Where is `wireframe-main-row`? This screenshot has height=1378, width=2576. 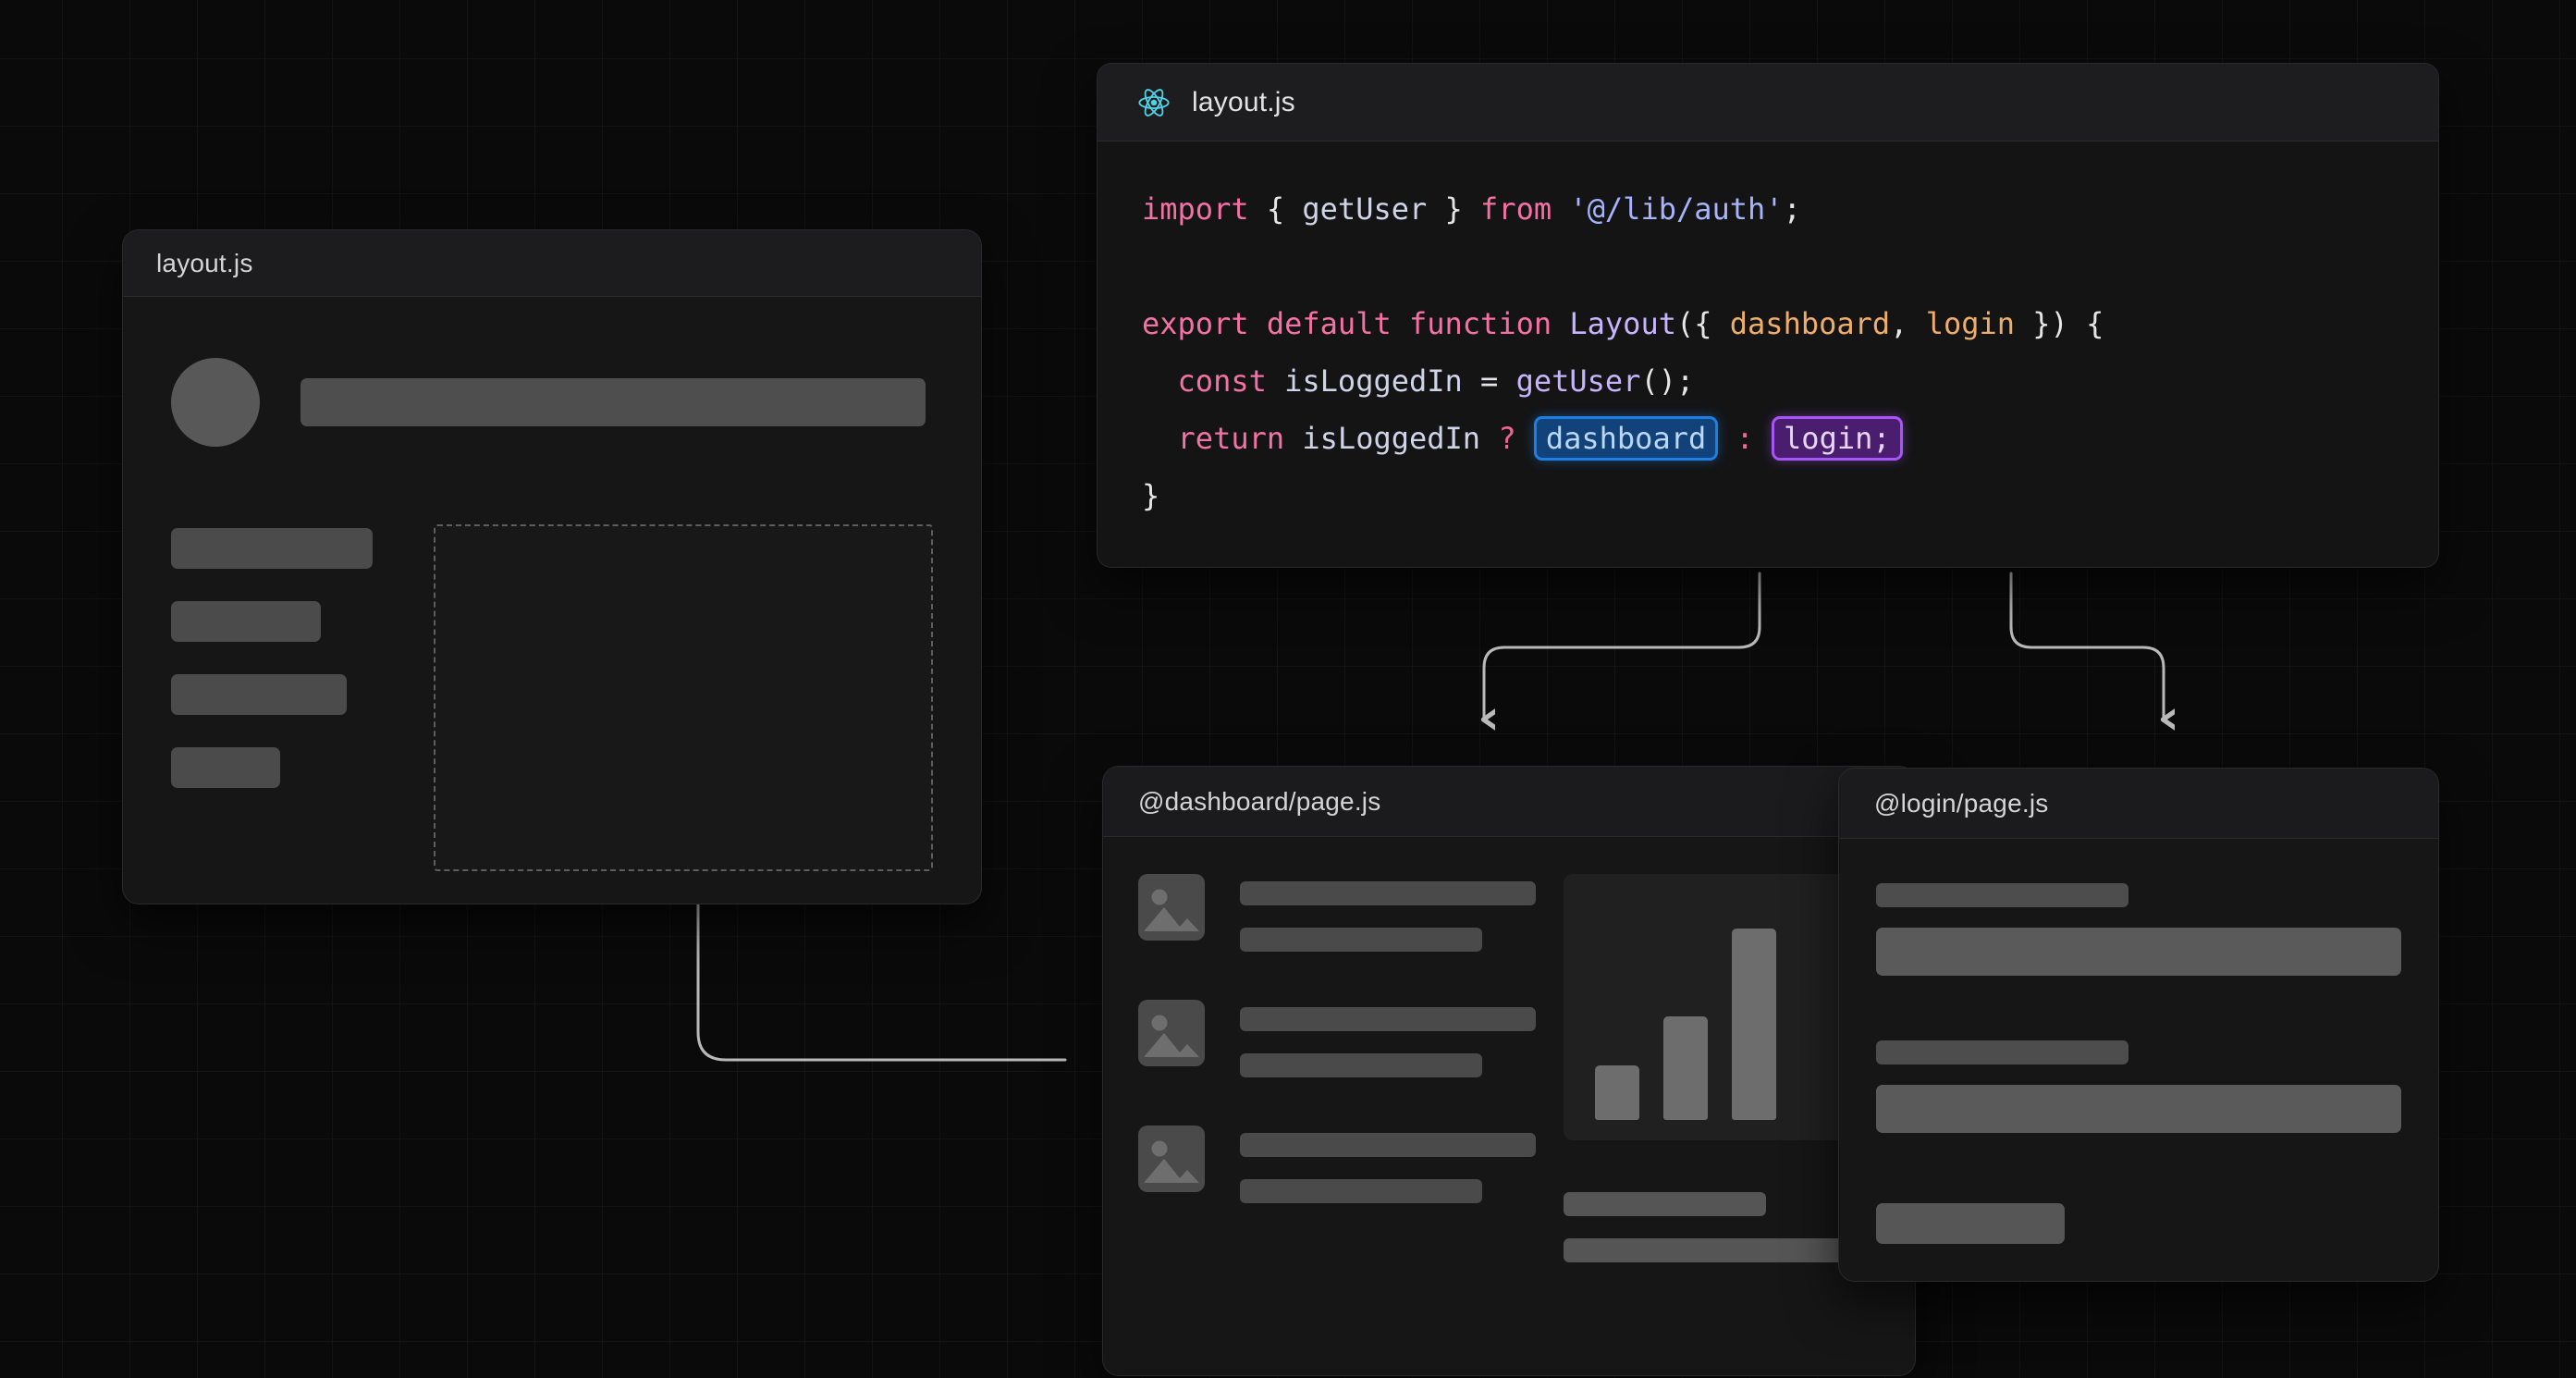 wireframe-main-row is located at coordinates (552, 698).